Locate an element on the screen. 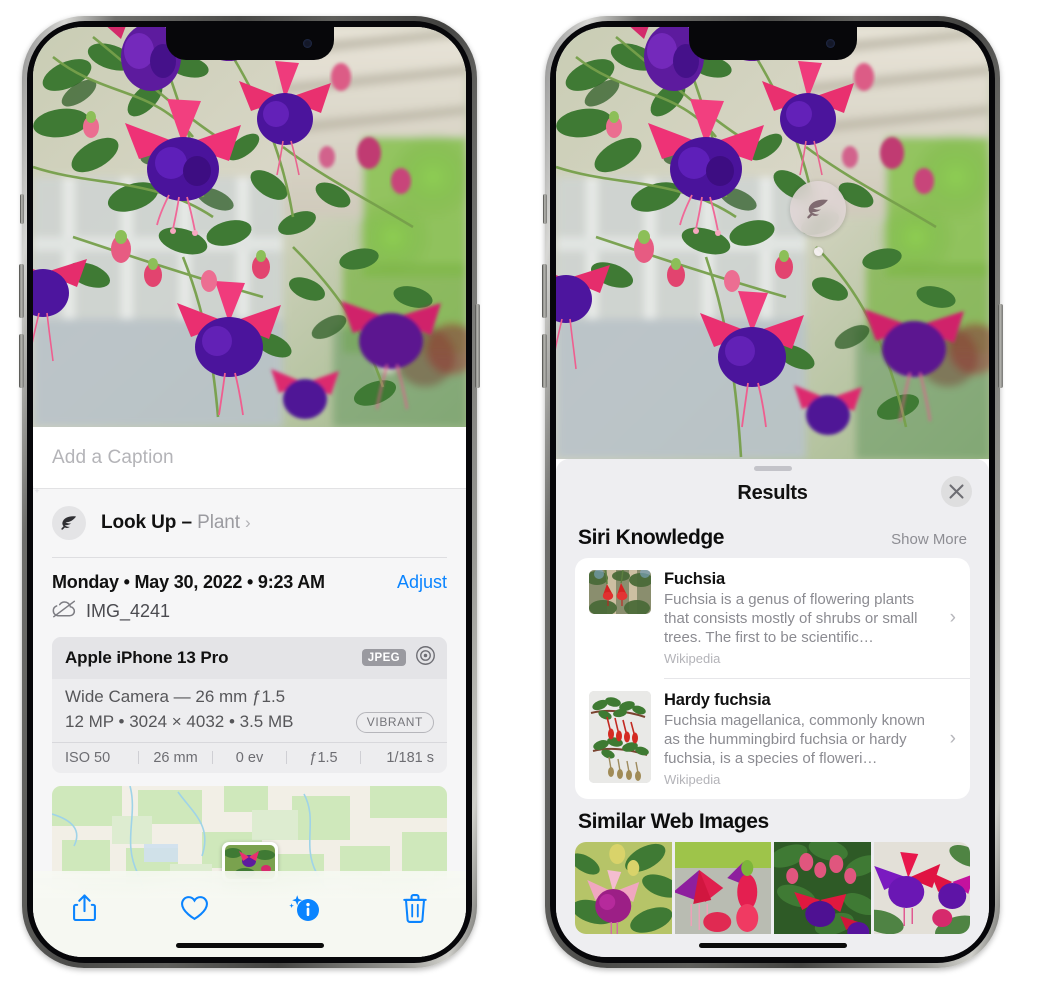 The width and height of the screenshot is (1055, 985). fuchsia-red-blooms-thumb is located at coordinates (620, 592).